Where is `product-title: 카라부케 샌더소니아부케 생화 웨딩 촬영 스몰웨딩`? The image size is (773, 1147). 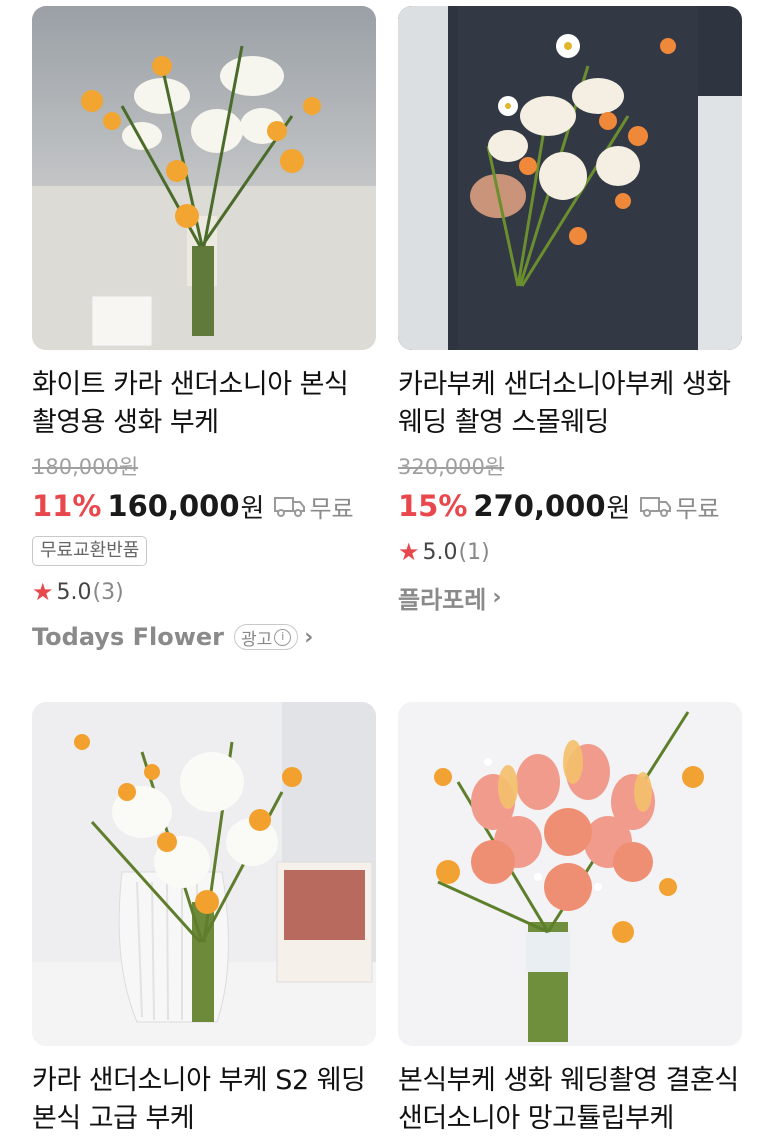 product-title: 카라부케 샌더소니아부케 생화 웨딩 촬영 스몰웨딩 is located at coordinates (570, 405).